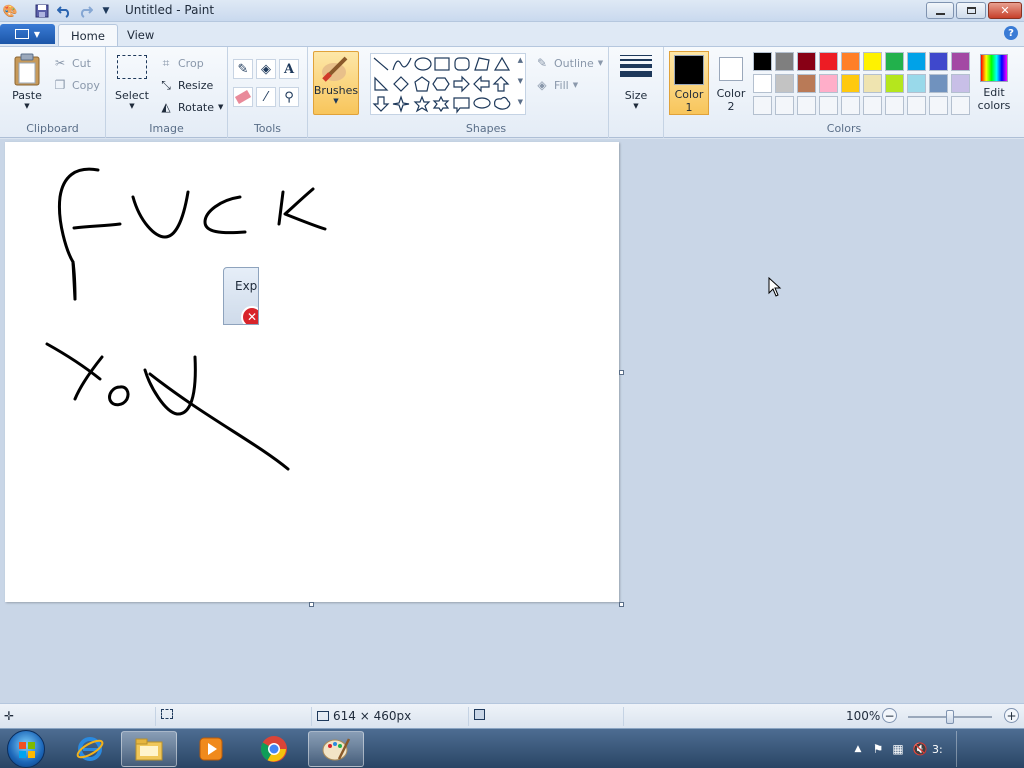  What do you see at coordinates (86, 11) in the screenshot?
I see `redo-icon` at bounding box center [86, 11].